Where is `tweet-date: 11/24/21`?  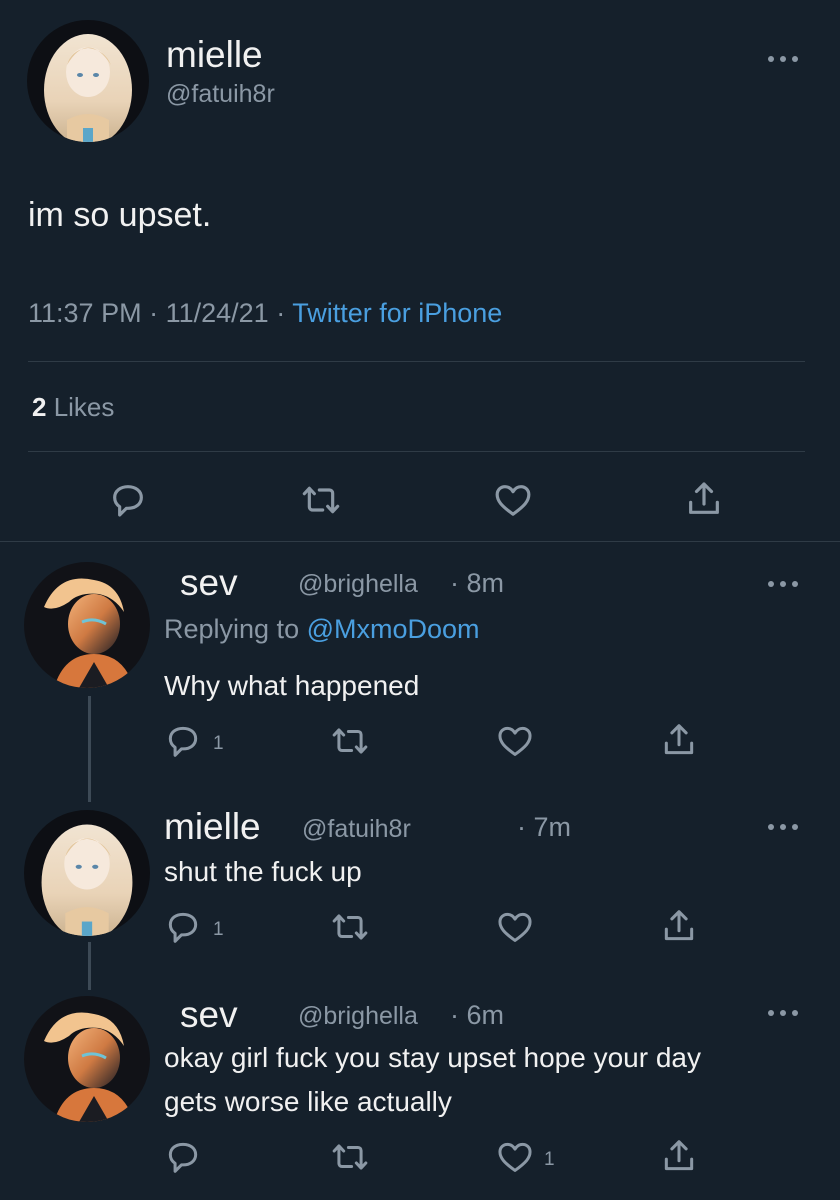 tweet-date: 11/24/21 is located at coordinates (217, 313).